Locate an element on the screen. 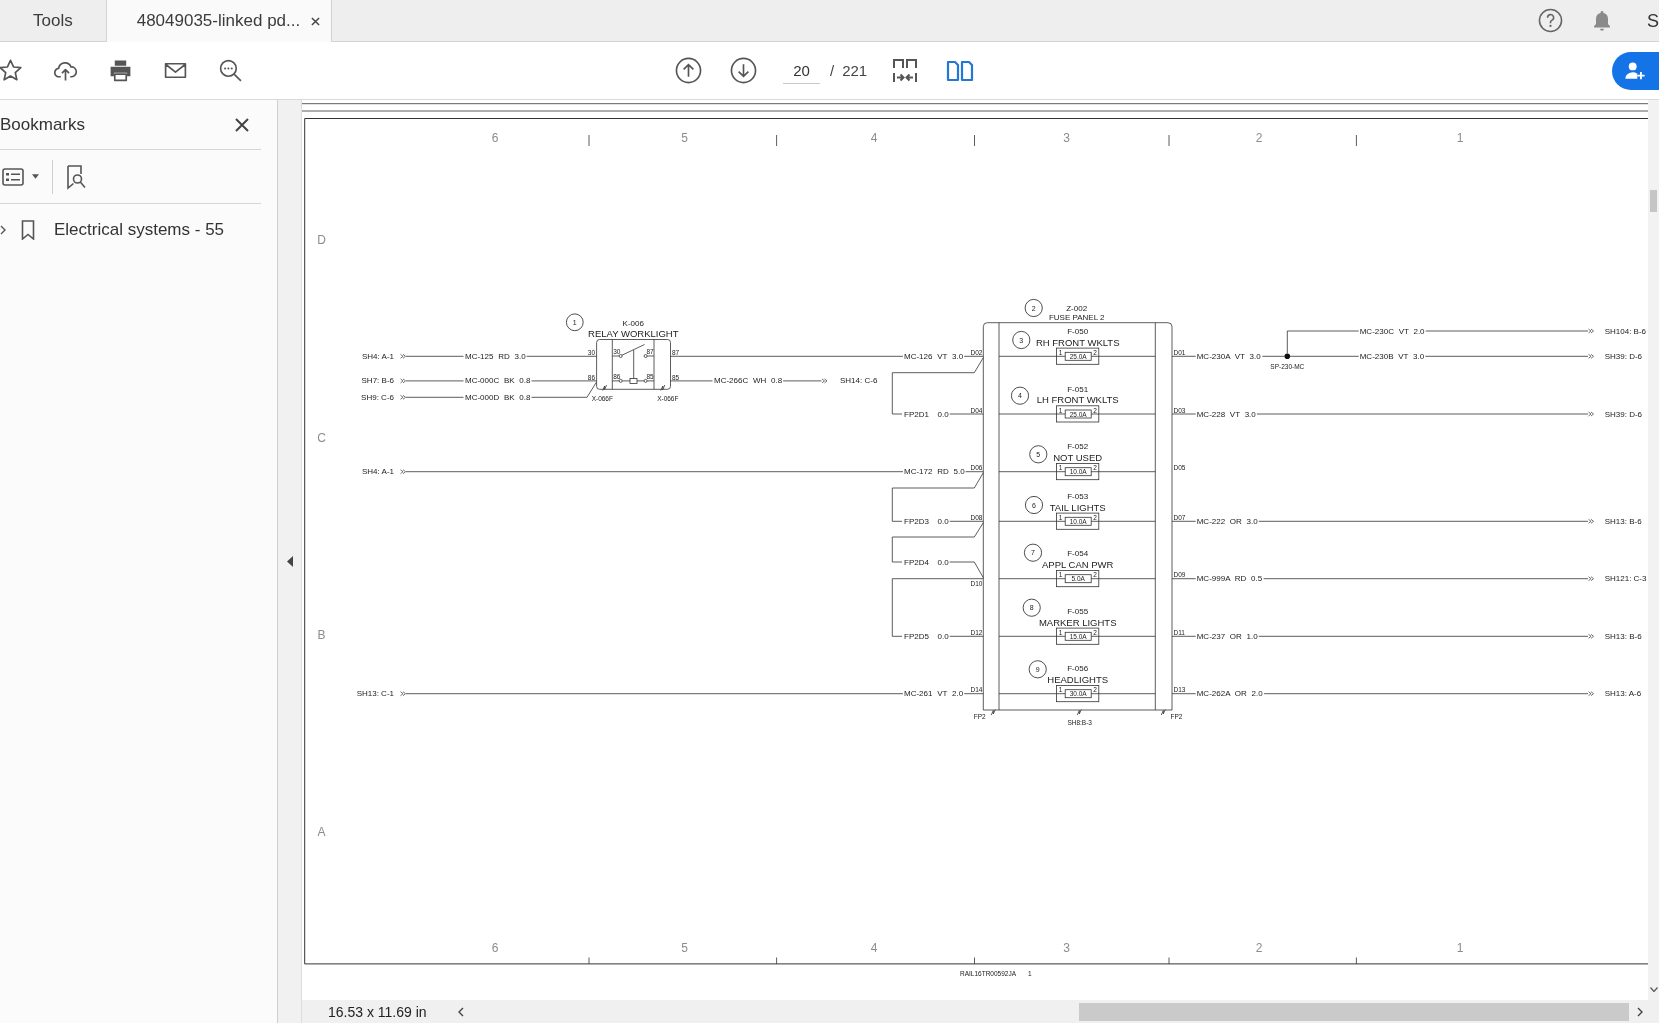 The width and height of the screenshot is (1659, 1023). wire-label: MC-262A OR 2.0 is located at coordinates (1229, 694).